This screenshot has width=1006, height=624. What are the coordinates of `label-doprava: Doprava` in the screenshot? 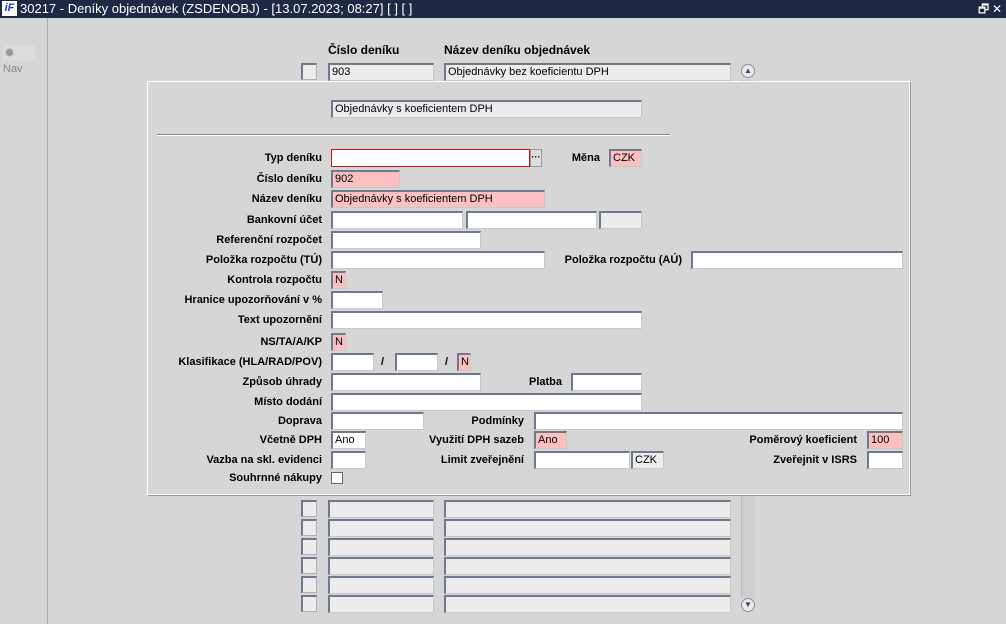 It's located at (299, 421).